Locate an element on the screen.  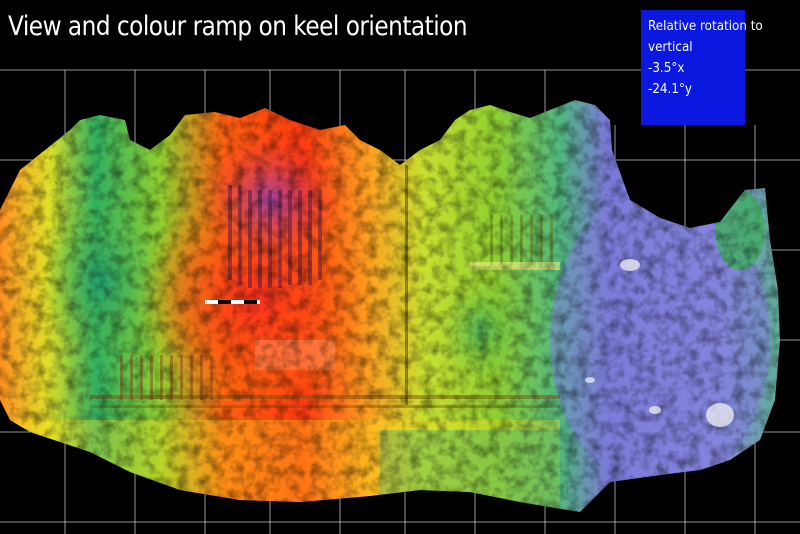
scale-bar is located at coordinates (232, 302).